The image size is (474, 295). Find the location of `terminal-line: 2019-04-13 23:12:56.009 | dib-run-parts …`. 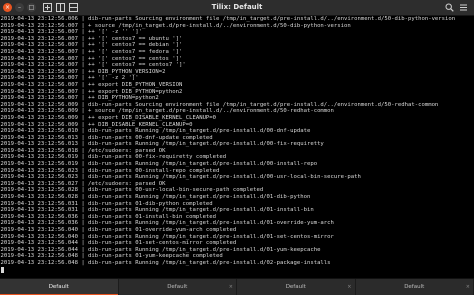

terminal-line: 2019-04-13 23:12:56.009 | dib-run-parts … is located at coordinates (237, 105).